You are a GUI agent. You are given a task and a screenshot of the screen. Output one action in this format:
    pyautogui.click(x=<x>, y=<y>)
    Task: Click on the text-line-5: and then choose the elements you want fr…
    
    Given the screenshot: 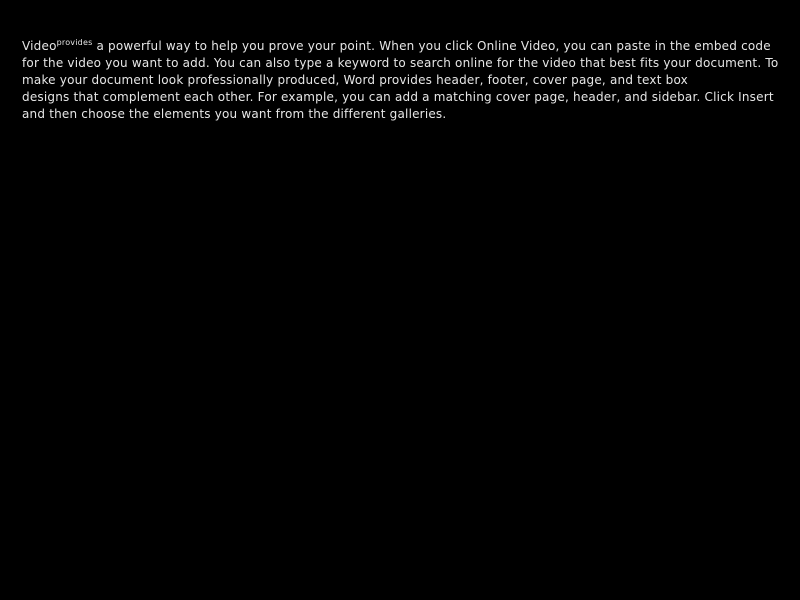 What is the action you would take?
    pyautogui.click(x=400, y=114)
    